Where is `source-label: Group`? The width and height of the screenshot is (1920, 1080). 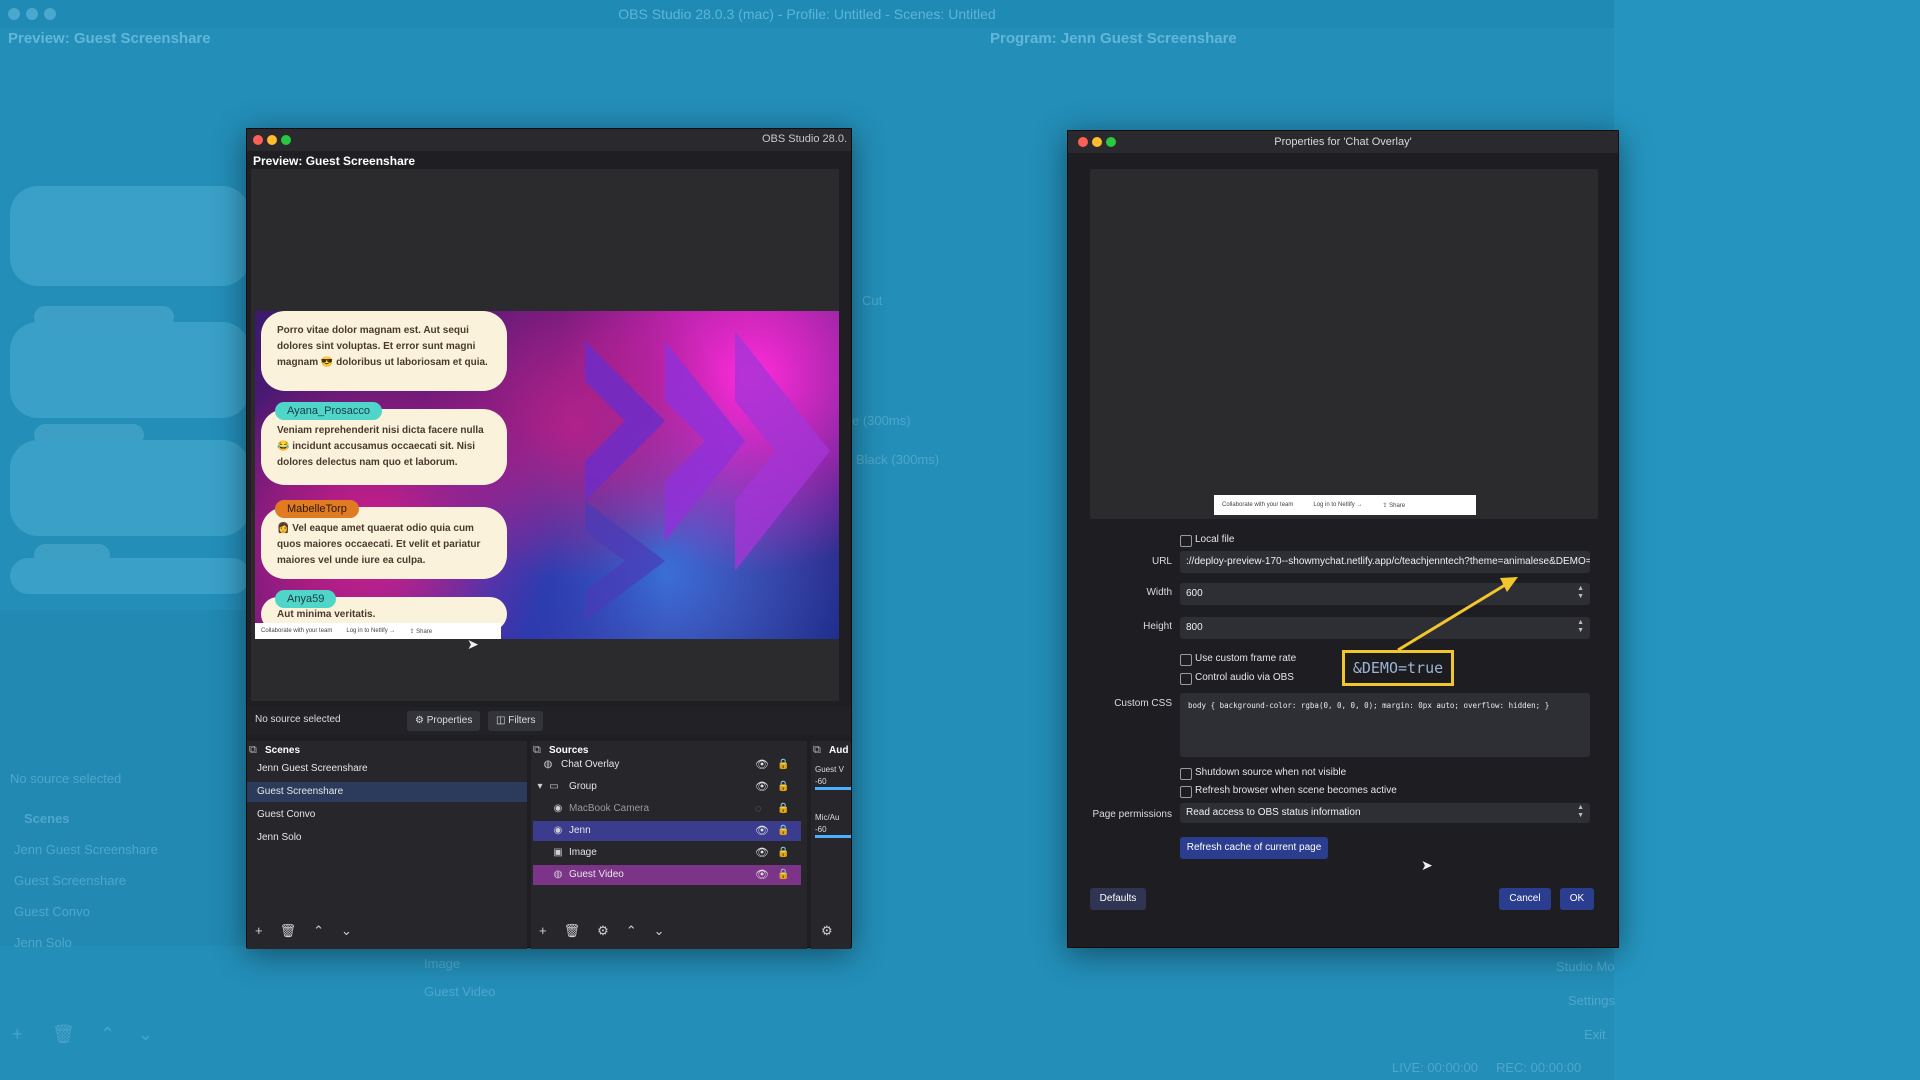
source-label: Group is located at coordinates (583, 786).